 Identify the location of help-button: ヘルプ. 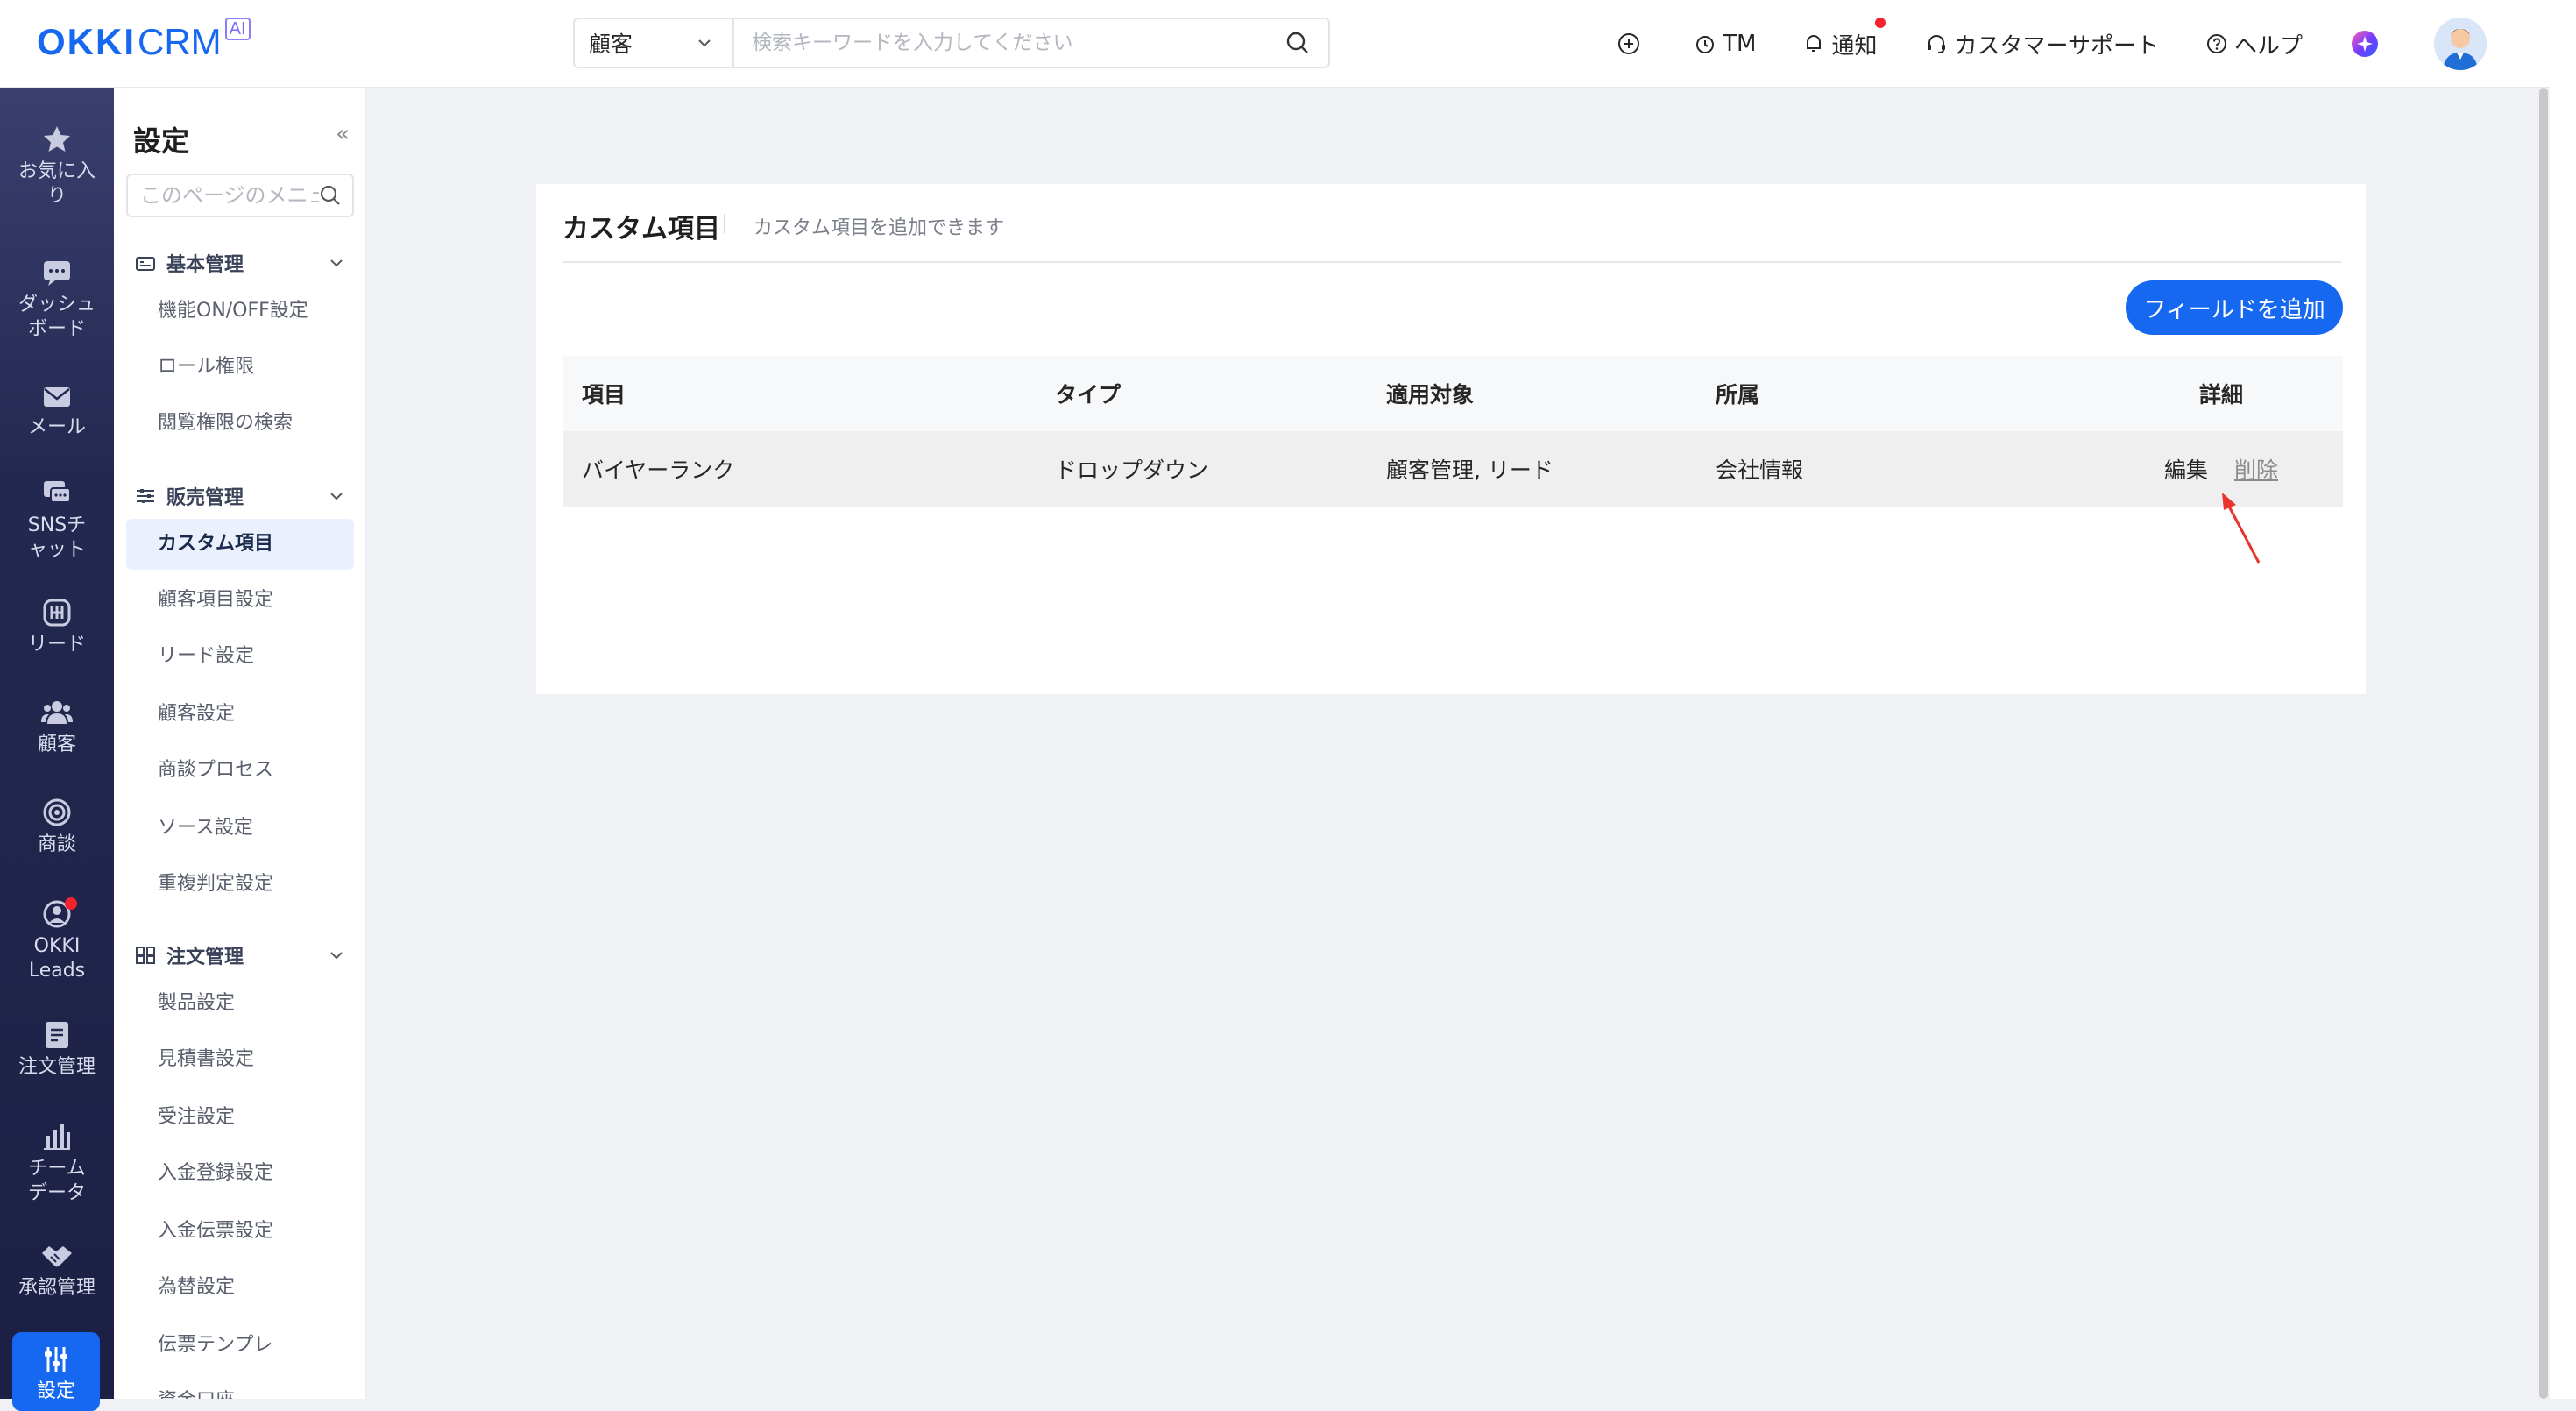
(2254, 44).